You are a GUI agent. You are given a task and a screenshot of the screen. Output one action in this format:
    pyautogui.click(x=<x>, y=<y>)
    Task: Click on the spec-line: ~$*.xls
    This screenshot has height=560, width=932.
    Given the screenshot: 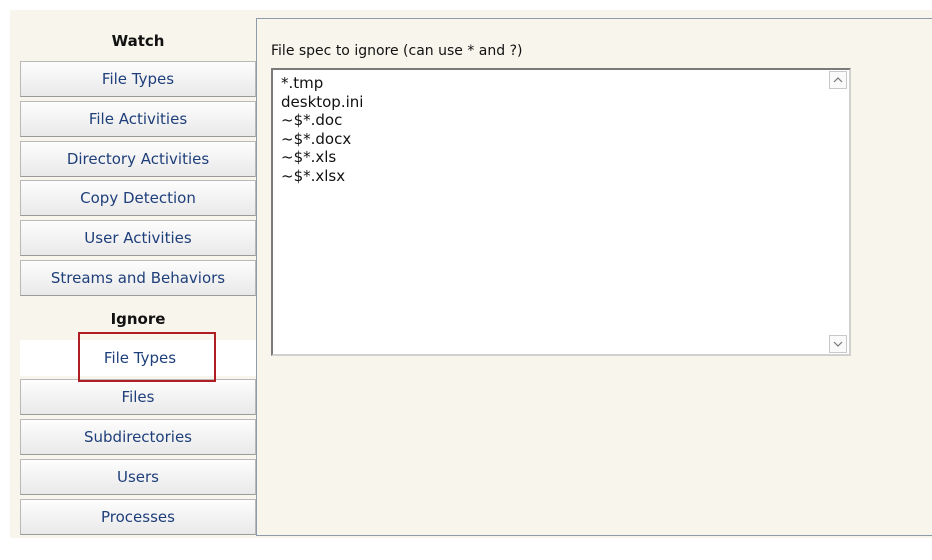 What is the action you would take?
    pyautogui.click(x=309, y=157)
    